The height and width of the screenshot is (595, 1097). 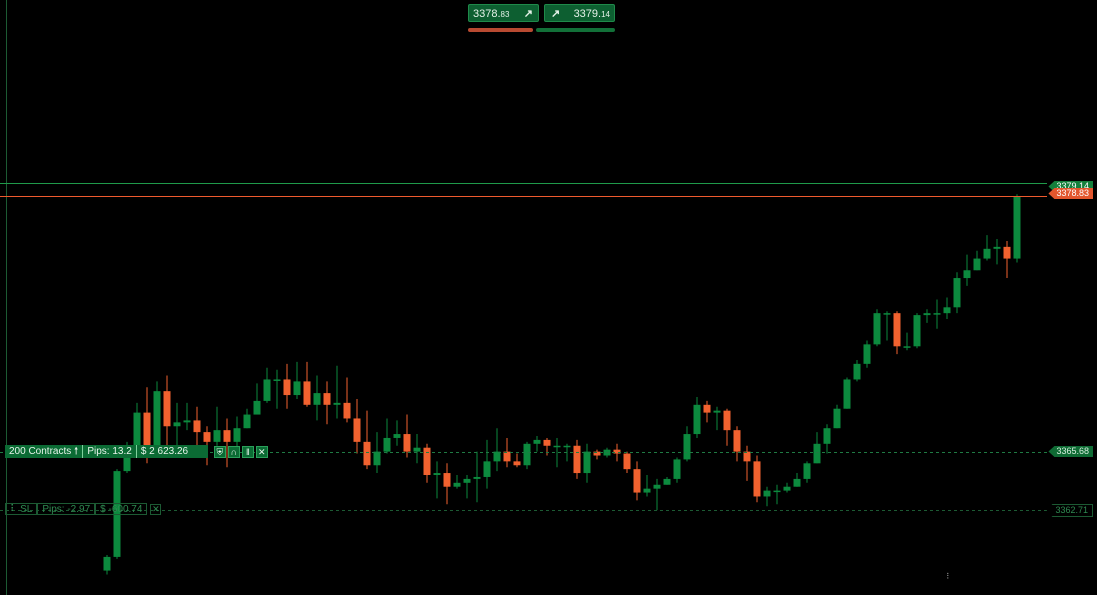 I want to click on sell-volume-bar, so click(x=500, y=30).